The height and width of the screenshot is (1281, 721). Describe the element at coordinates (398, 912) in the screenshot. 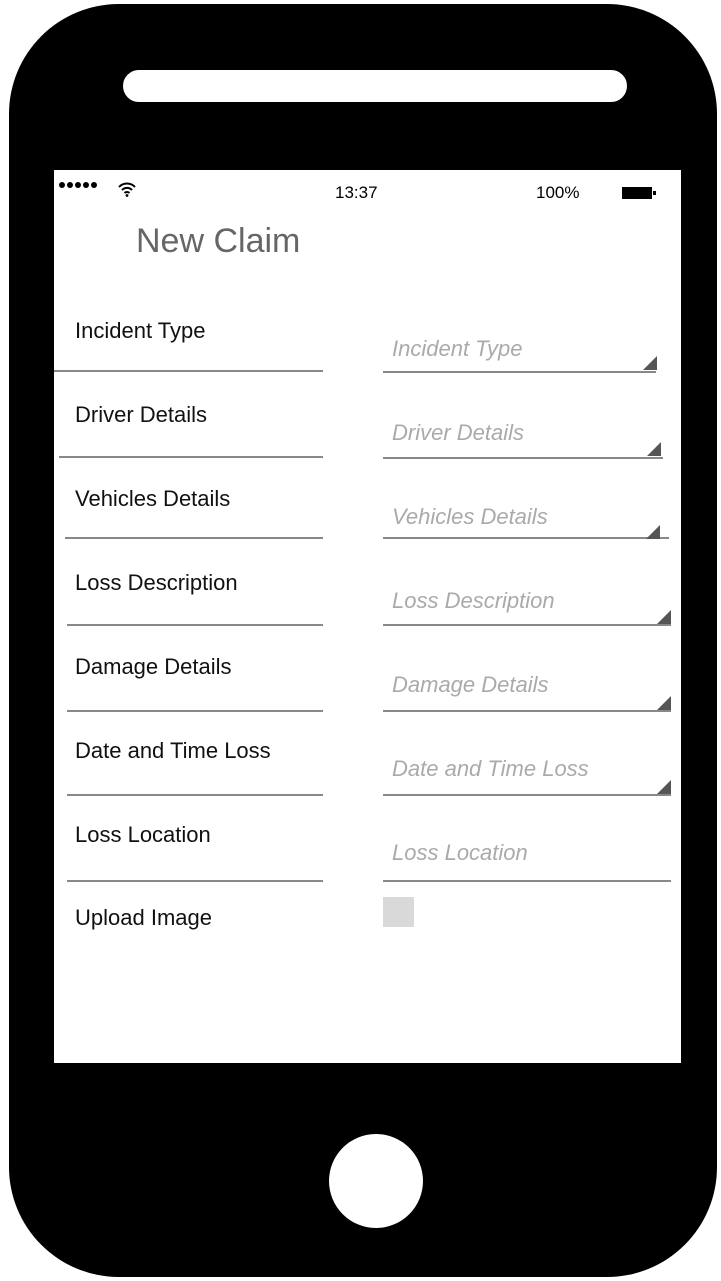

I see `upload-image-checkbox` at that location.